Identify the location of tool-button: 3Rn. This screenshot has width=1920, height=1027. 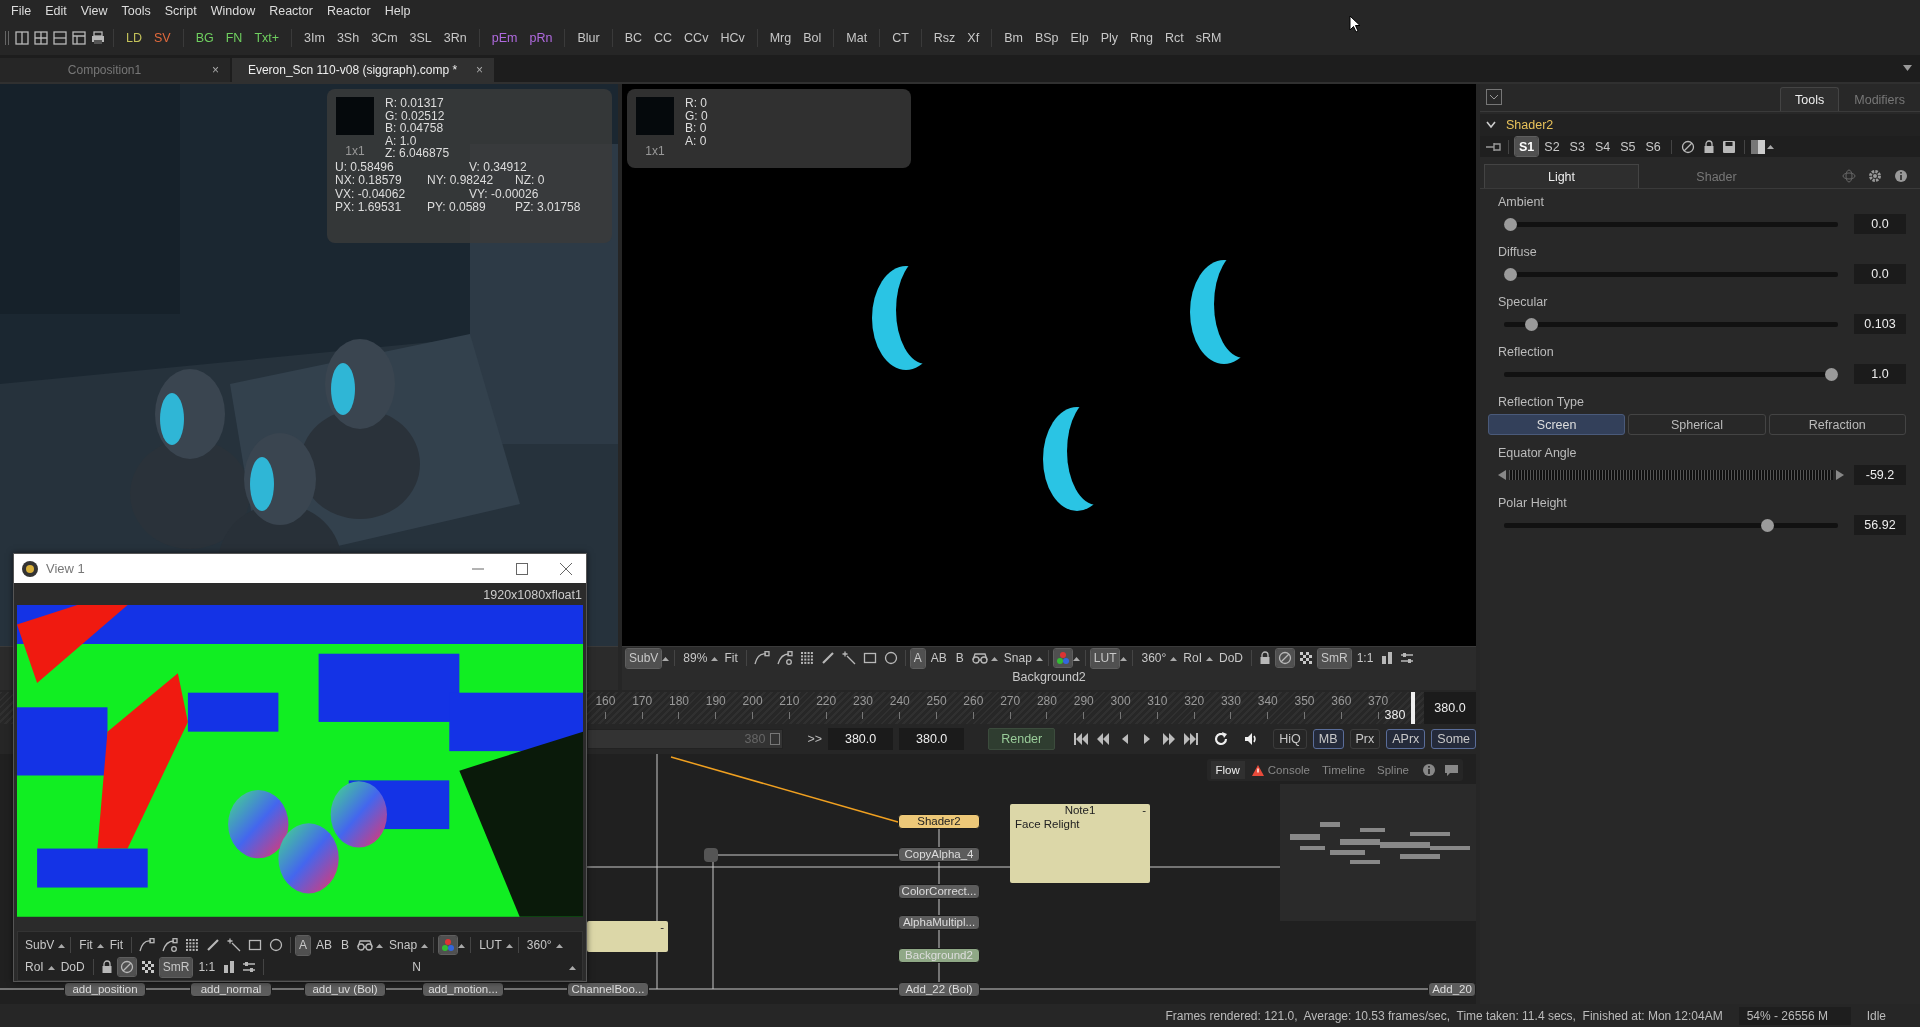
(455, 38).